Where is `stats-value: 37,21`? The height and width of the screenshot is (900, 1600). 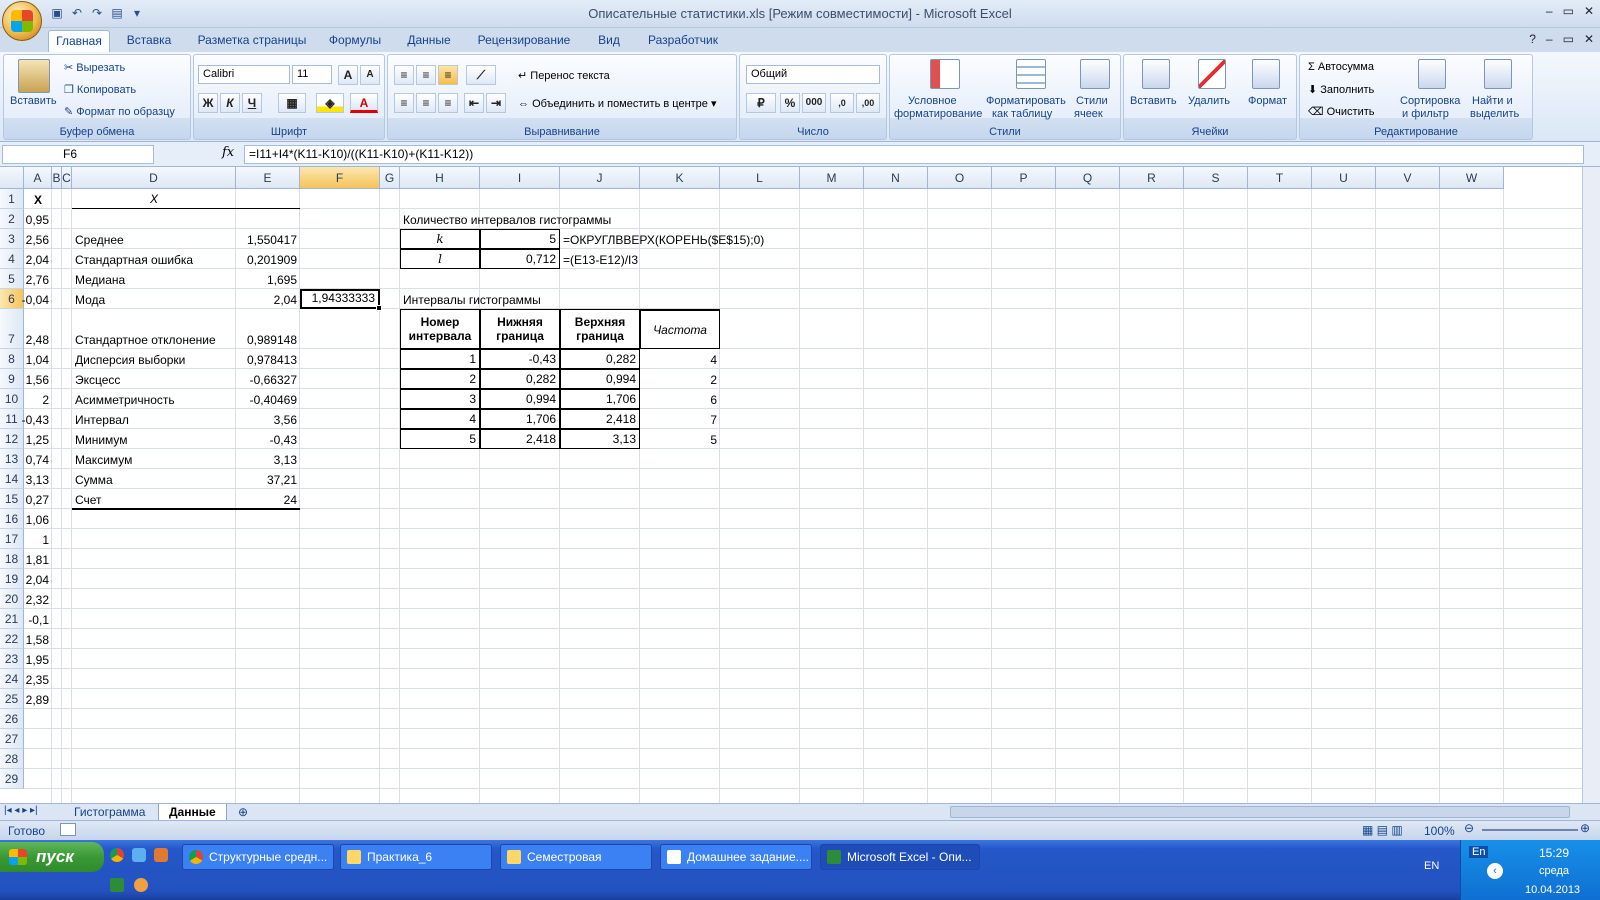 stats-value: 37,21 is located at coordinates (268, 479).